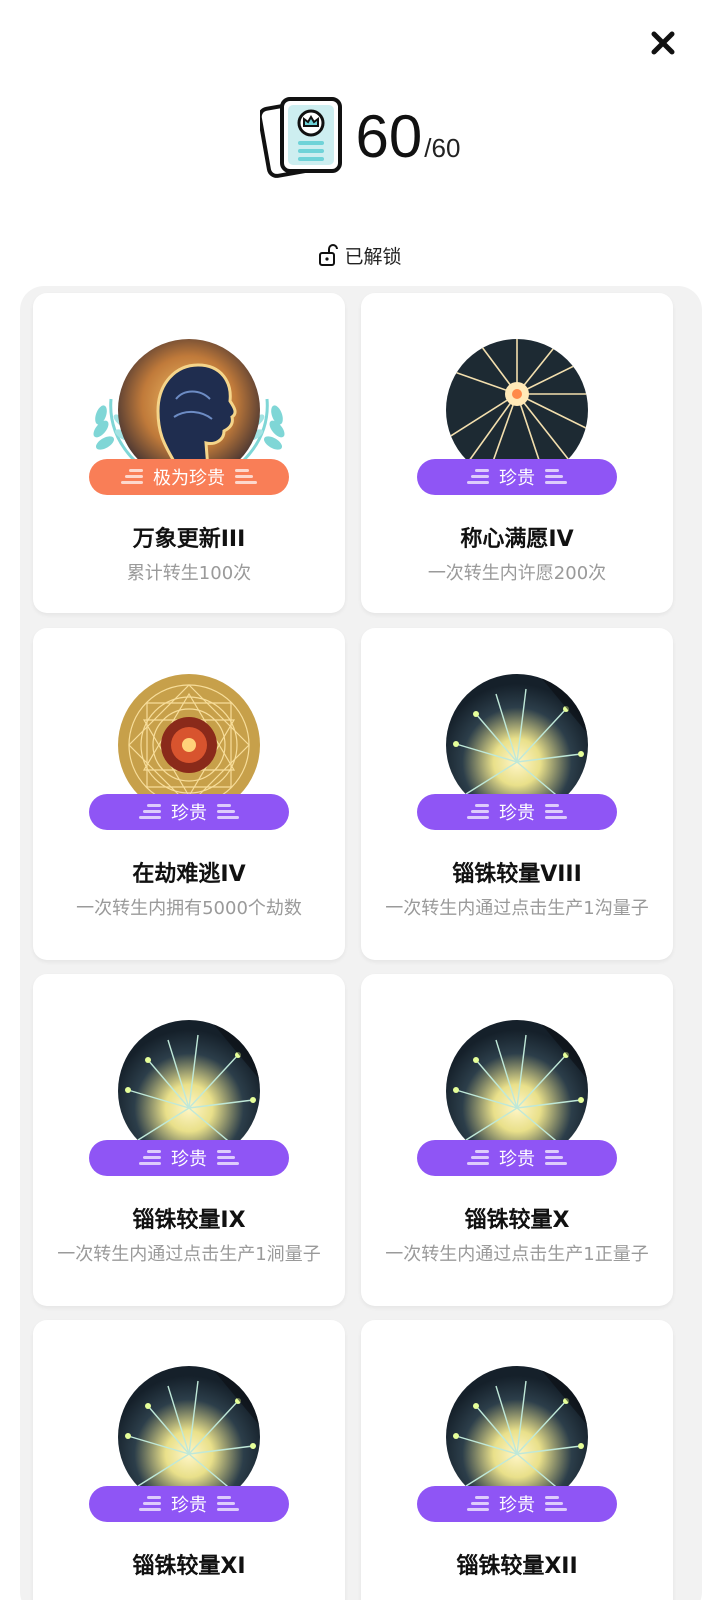 Image resolution: width=720 pixels, height=1600 pixels. I want to click on achievement-desc: 一次转生内拥有5000个劫数, so click(189, 908).